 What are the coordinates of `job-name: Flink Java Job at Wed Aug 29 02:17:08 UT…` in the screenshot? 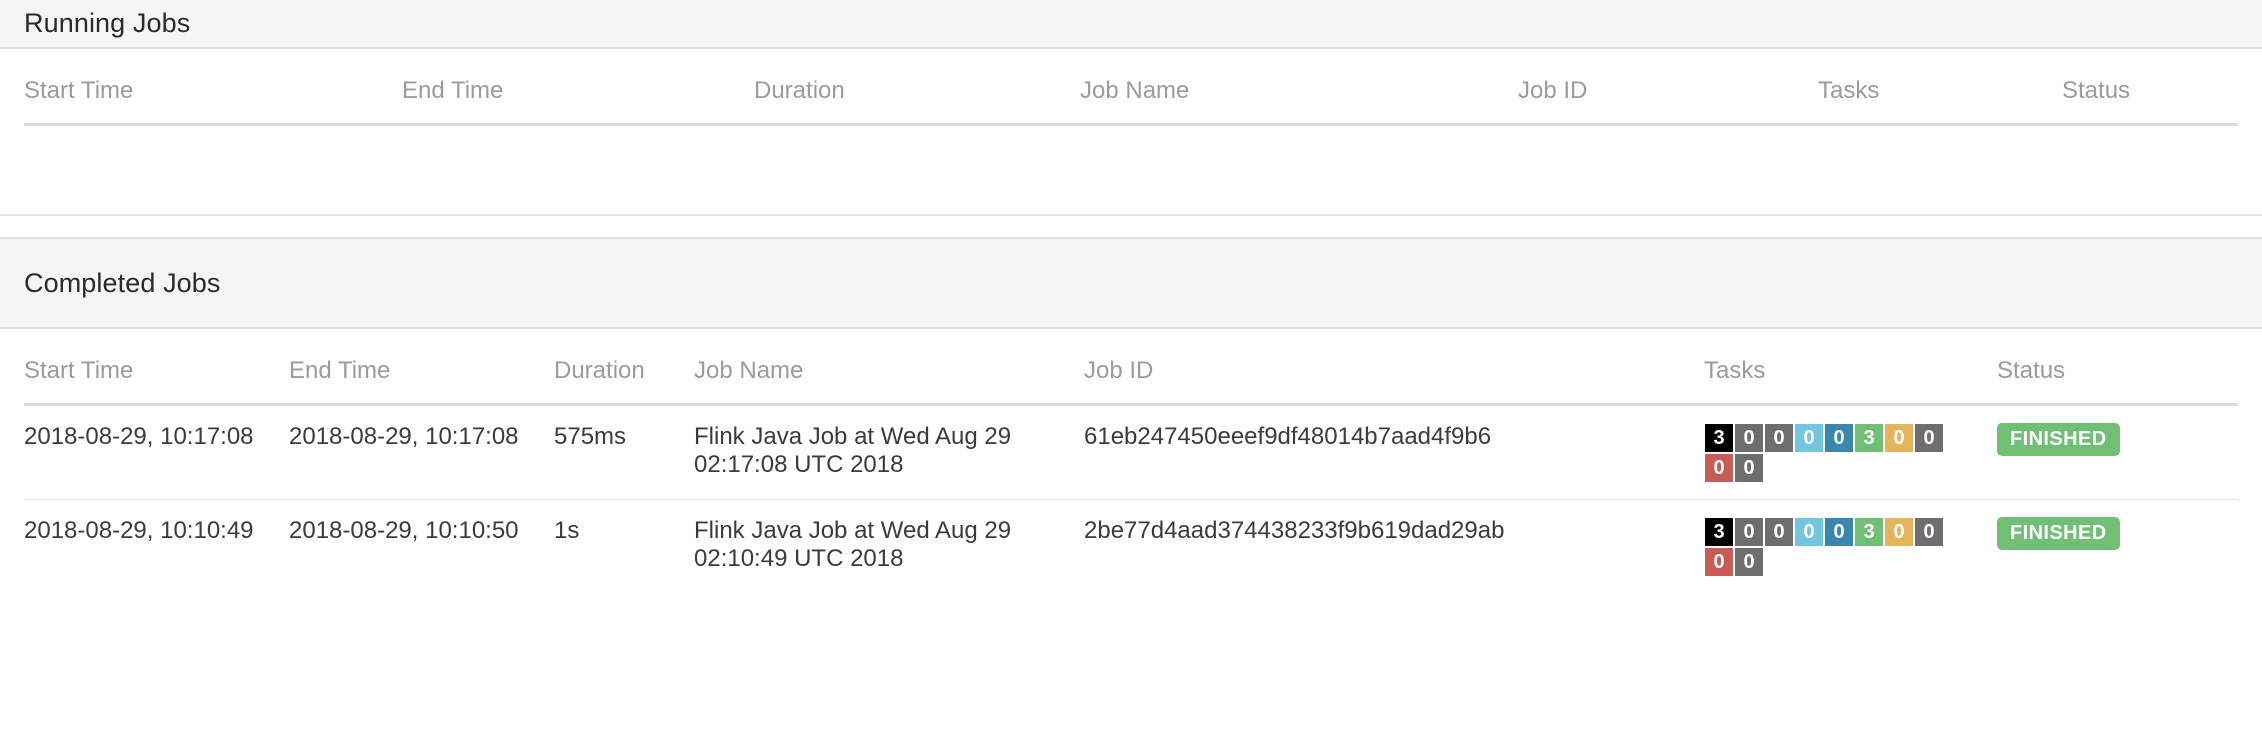 It's located at (853, 451).